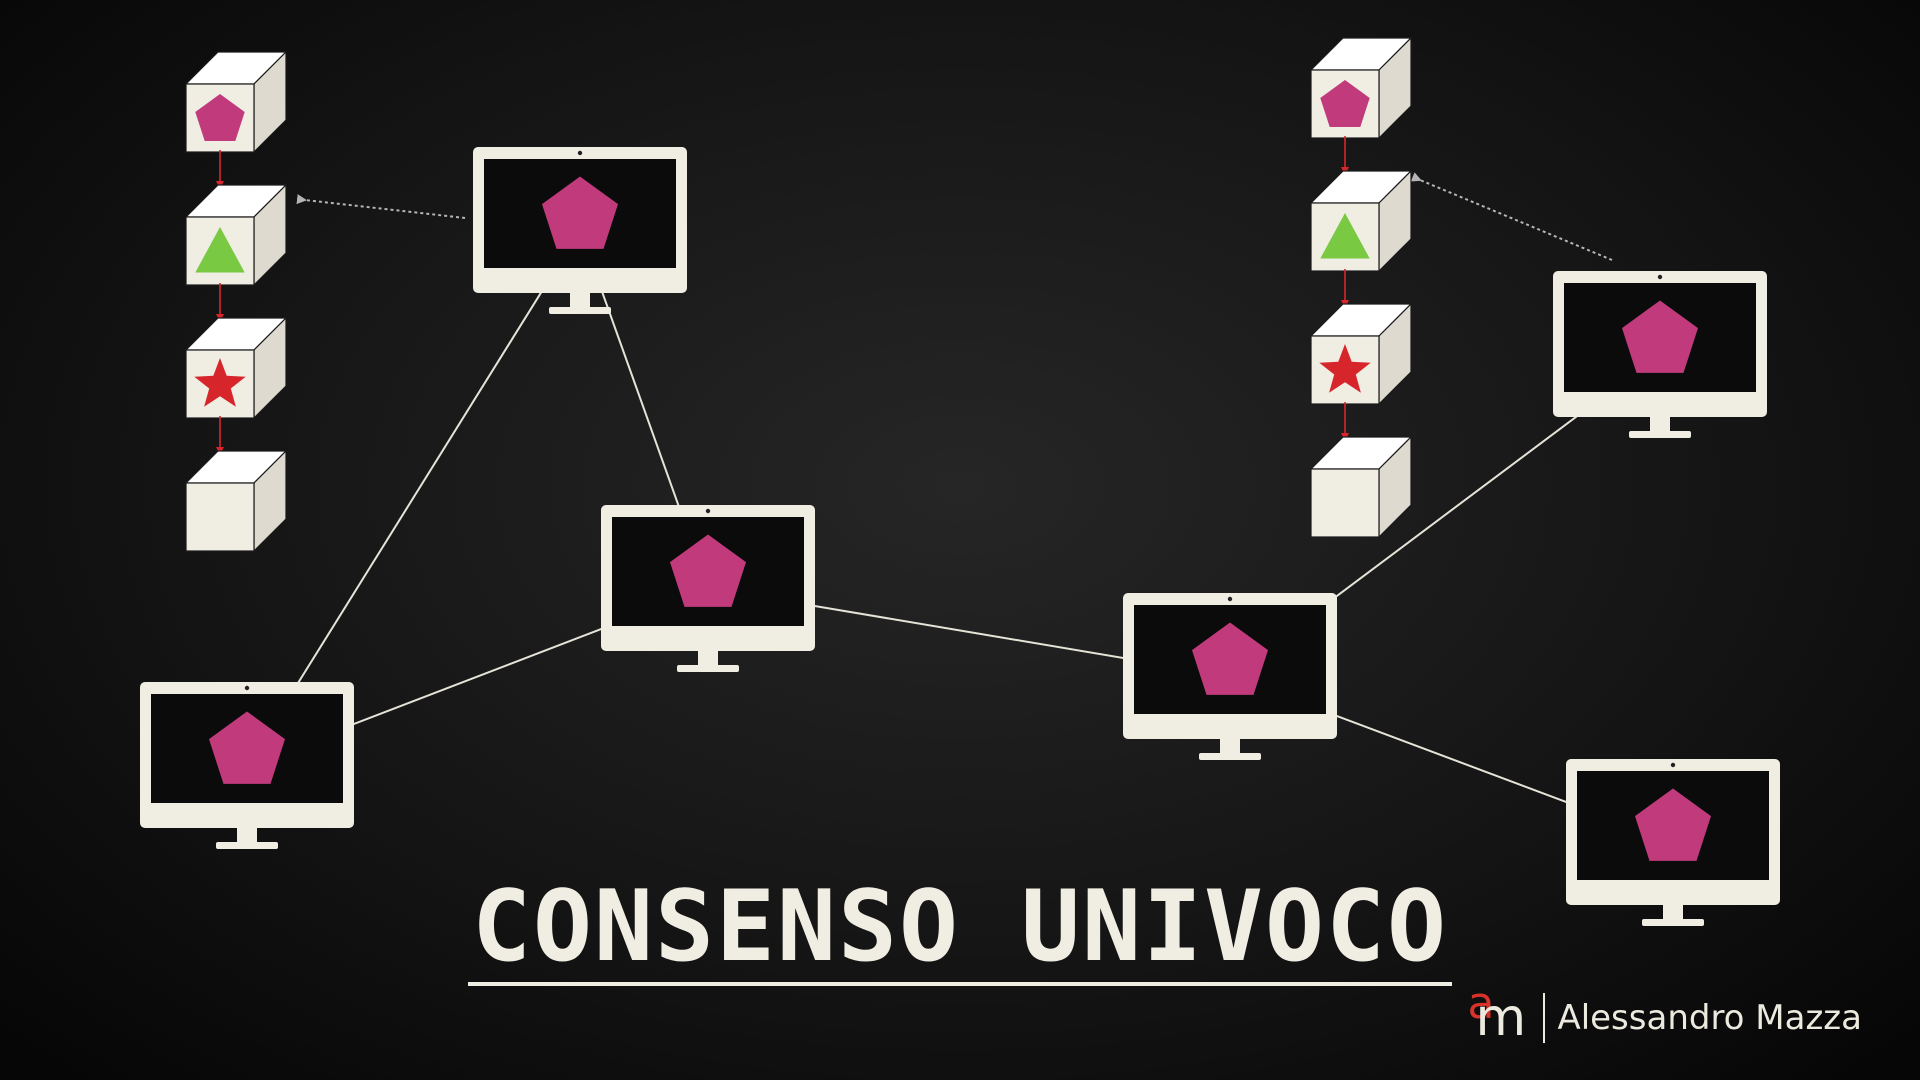 Image resolution: width=1920 pixels, height=1080 pixels. I want to click on author-logo: a m, so click(1500, 1015).